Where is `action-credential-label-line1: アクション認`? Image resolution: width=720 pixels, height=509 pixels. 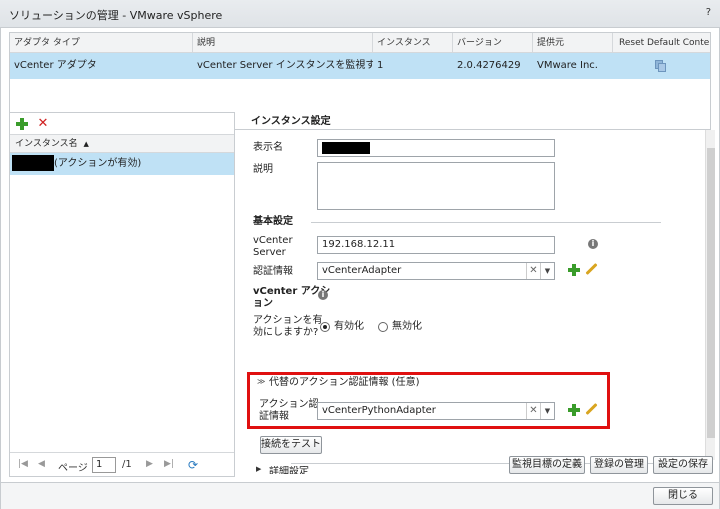 action-credential-label-line1: アクション認 is located at coordinates (289, 404).